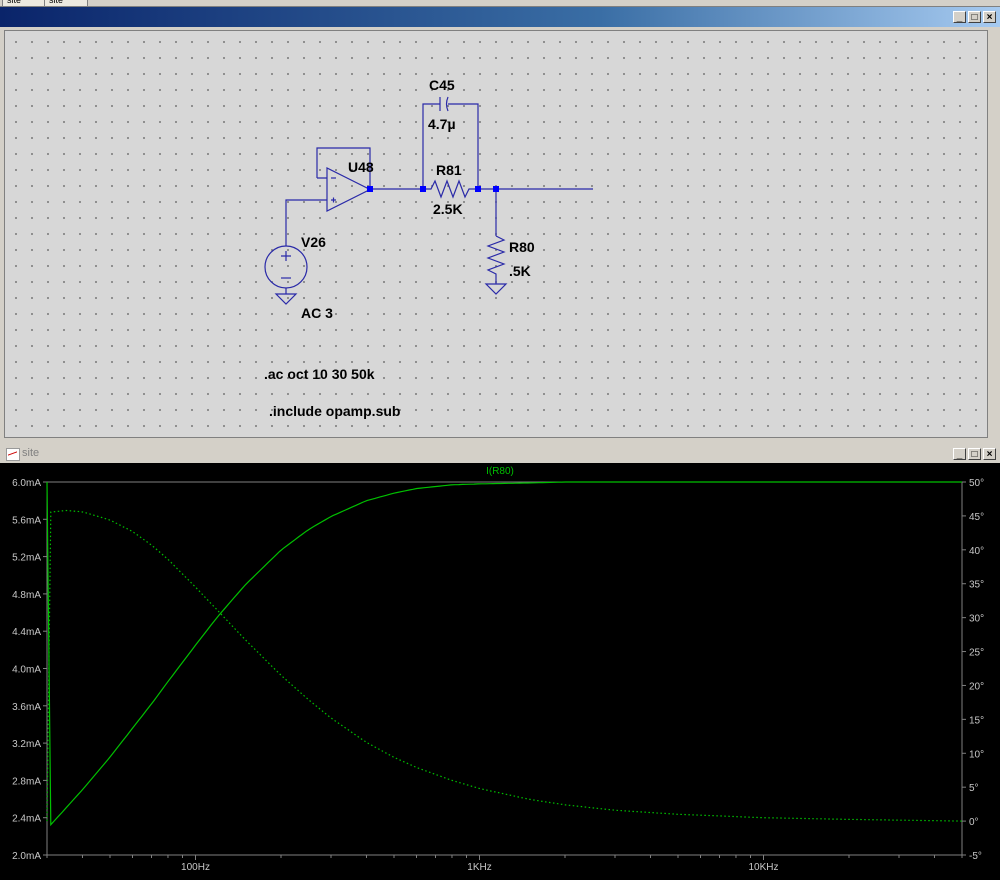 The width and height of the screenshot is (1000, 880). Describe the element at coordinates (976, 686) in the screenshot. I see `y-right-tick-label: 20°` at that location.